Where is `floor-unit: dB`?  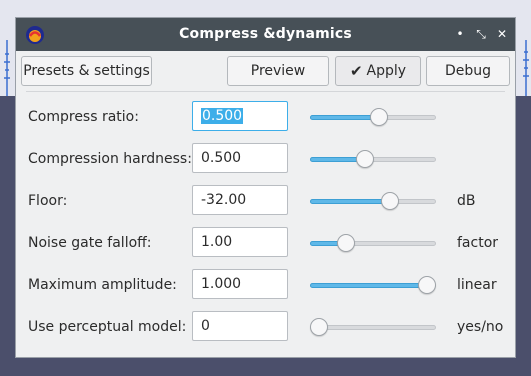
floor-unit: dB is located at coordinates (466, 201).